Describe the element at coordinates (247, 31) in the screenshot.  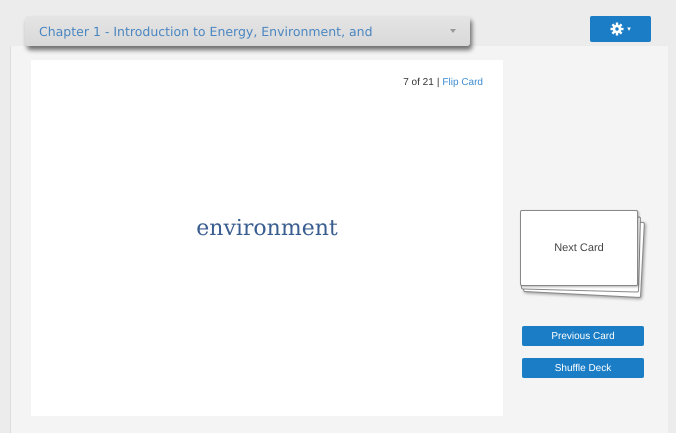
I see `deck-dropdown: Chapter 1 - Introduction to Energy, Environment, and` at that location.